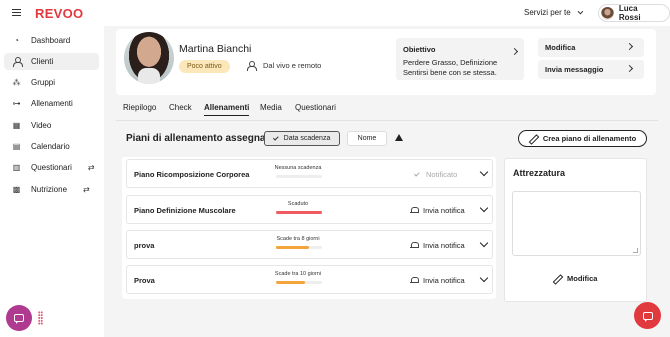 This screenshot has width=670, height=337. I want to click on plan-name: Piano Ricomposizione Corporea, so click(192, 174).